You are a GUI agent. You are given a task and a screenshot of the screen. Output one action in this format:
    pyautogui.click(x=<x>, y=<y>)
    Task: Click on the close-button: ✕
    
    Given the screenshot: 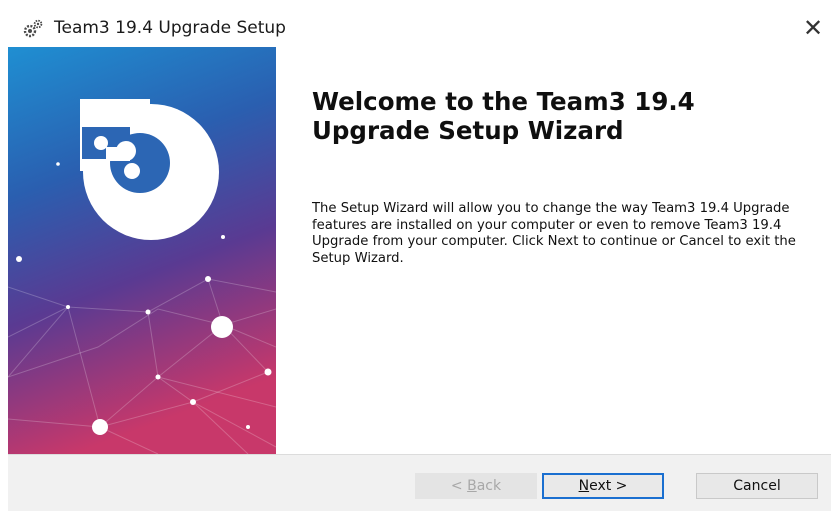 What is the action you would take?
    pyautogui.click(x=813, y=28)
    